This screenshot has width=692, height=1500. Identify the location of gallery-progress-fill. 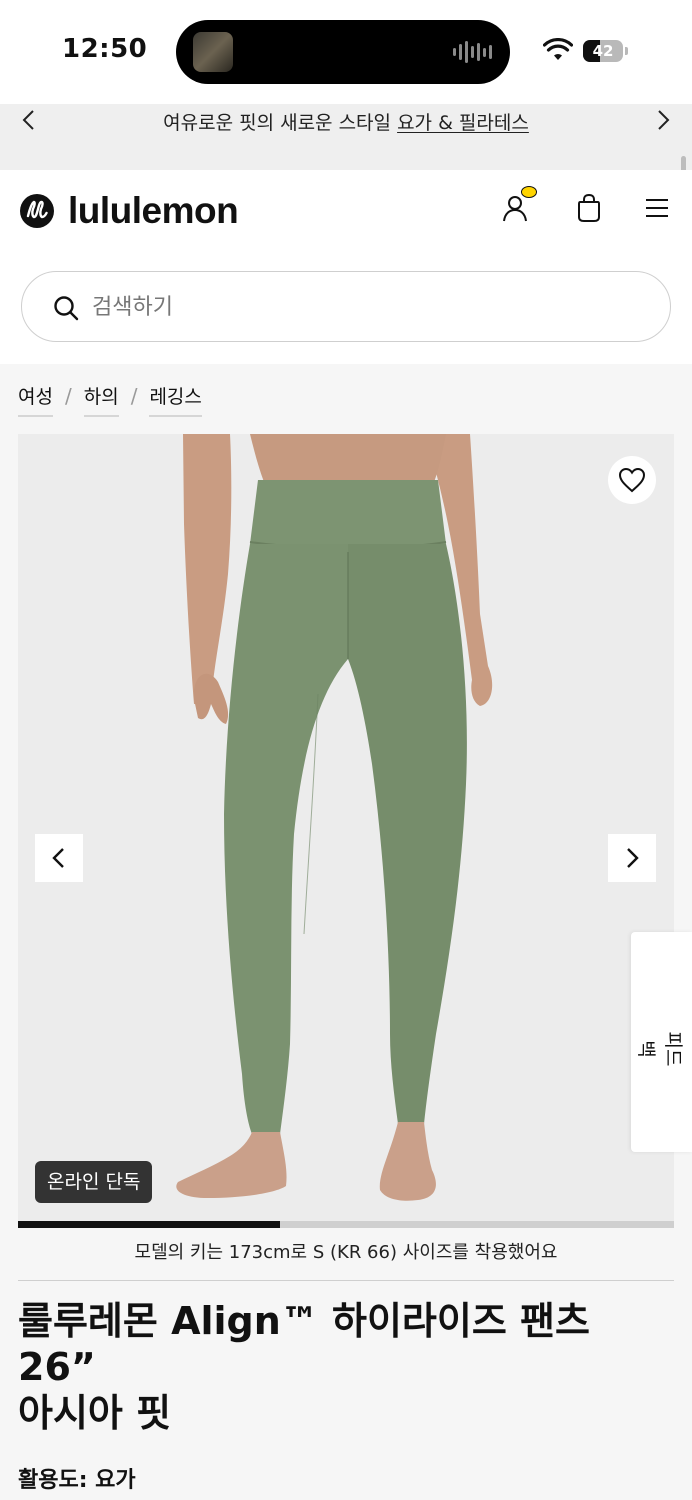
(149, 1224).